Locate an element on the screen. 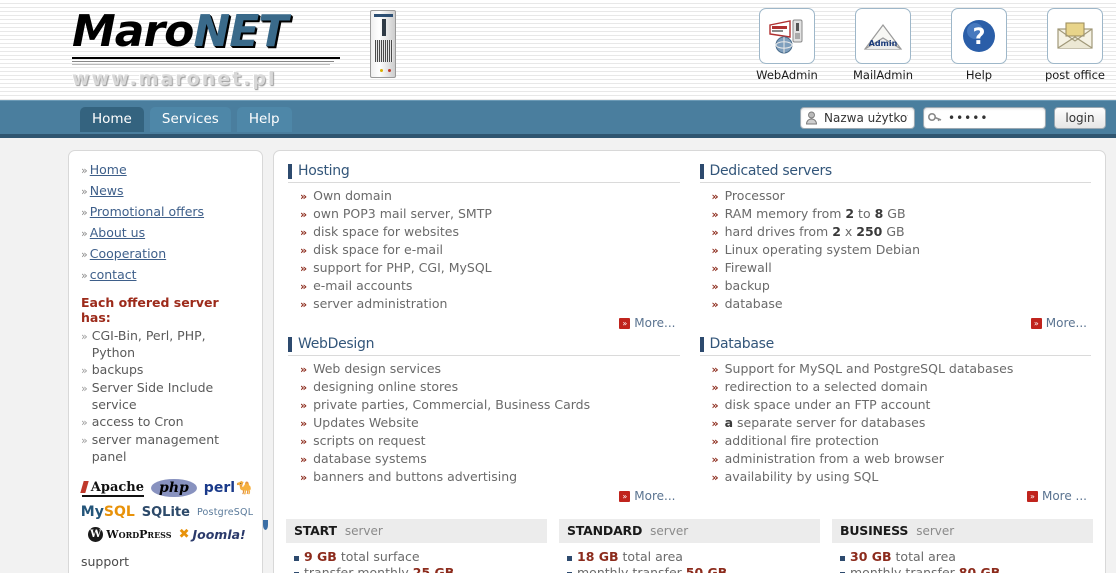 Image resolution: width=1116 pixels, height=573 pixels. panel-list-item: » availability by using SQL is located at coordinates (896, 477).